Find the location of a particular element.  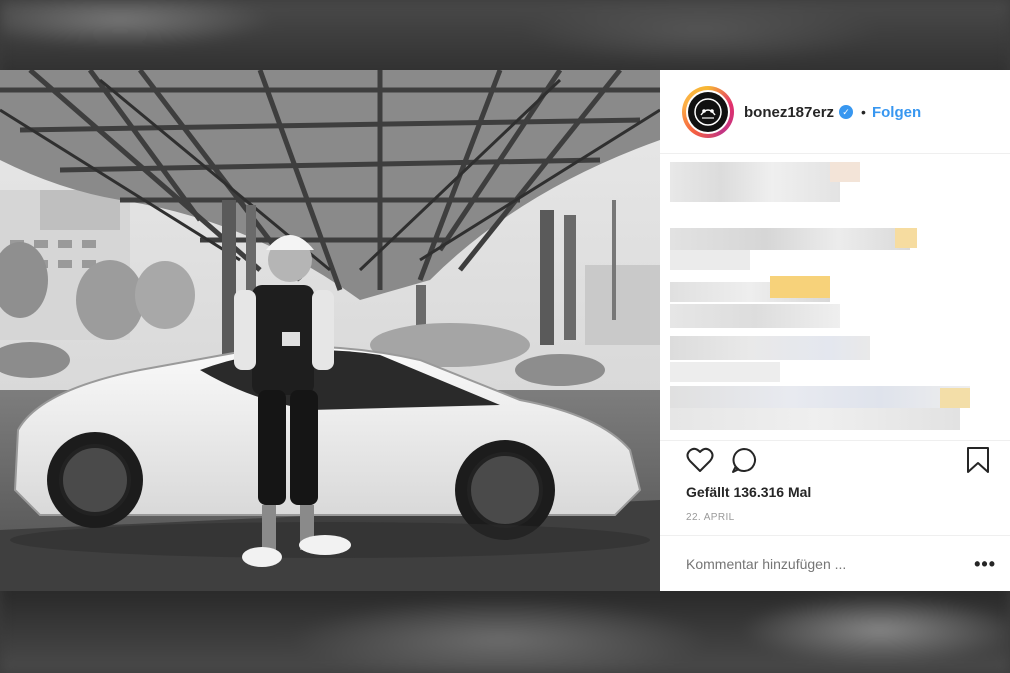

header-divider is located at coordinates (835, 153).